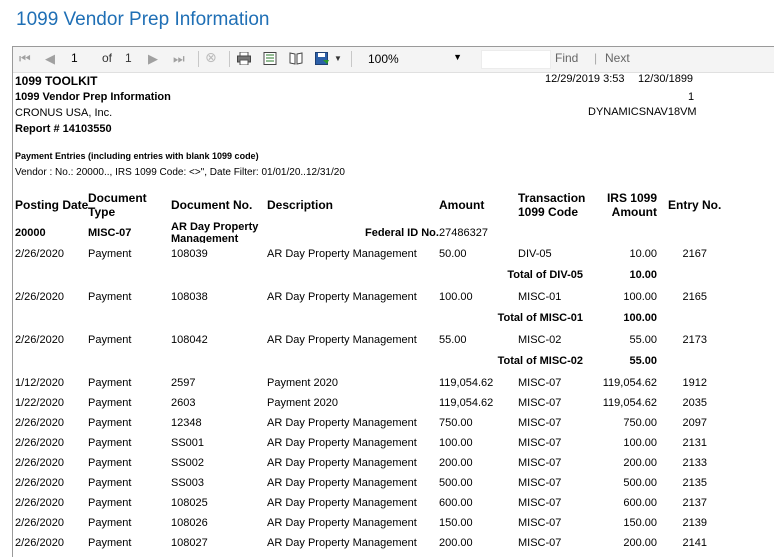 The width and height of the screenshot is (774, 557). Describe the element at coordinates (453, 254) in the screenshot. I see `cell-amount: 50.00` at that location.